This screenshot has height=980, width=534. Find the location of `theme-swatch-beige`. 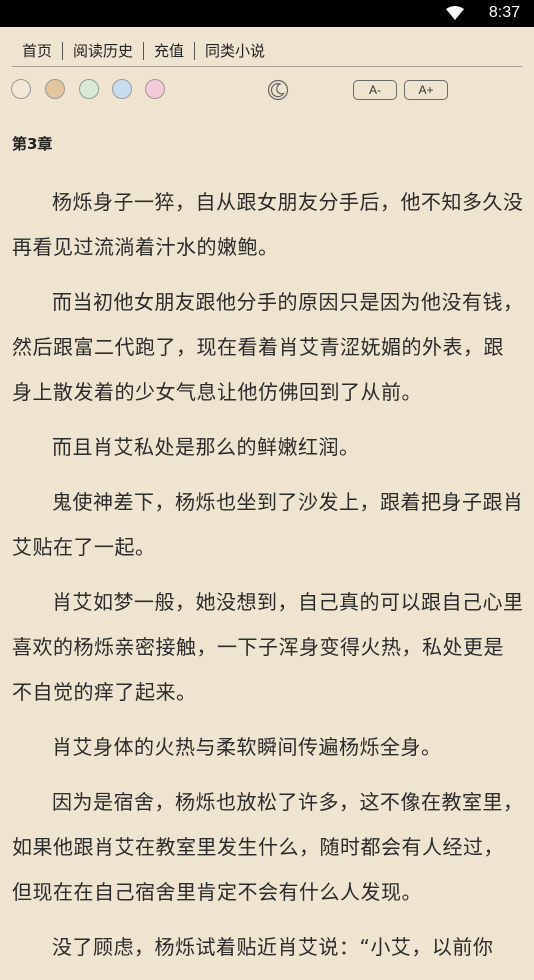

theme-swatch-beige is located at coordinates (21, 89).